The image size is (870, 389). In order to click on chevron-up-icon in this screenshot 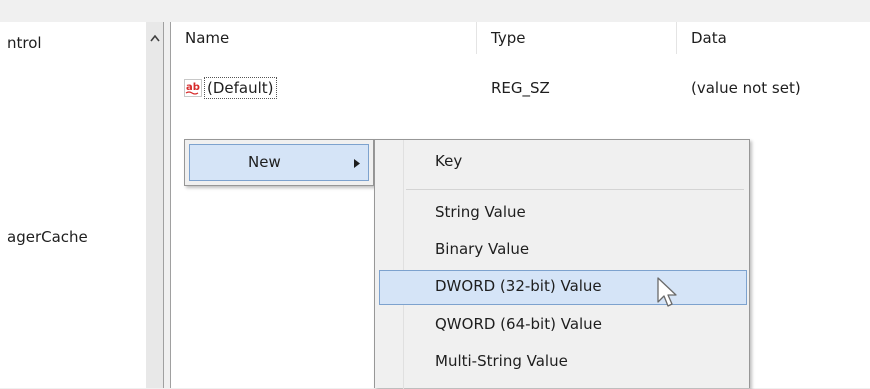, I will do `click(154, 38)`.